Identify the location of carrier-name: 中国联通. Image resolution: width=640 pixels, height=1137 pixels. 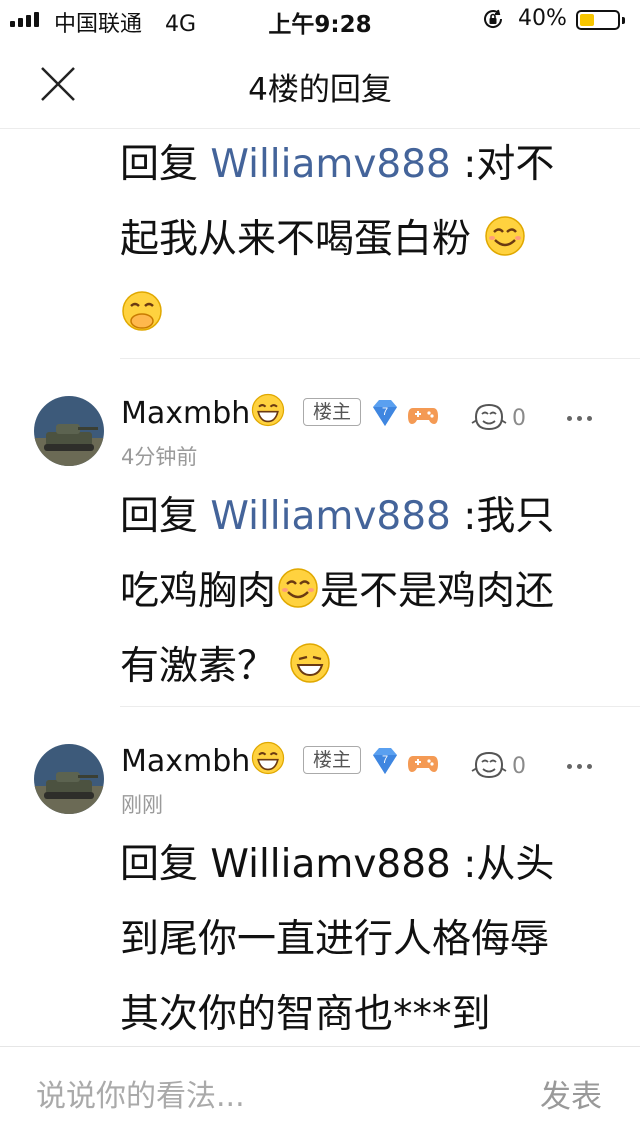
(98, 24).